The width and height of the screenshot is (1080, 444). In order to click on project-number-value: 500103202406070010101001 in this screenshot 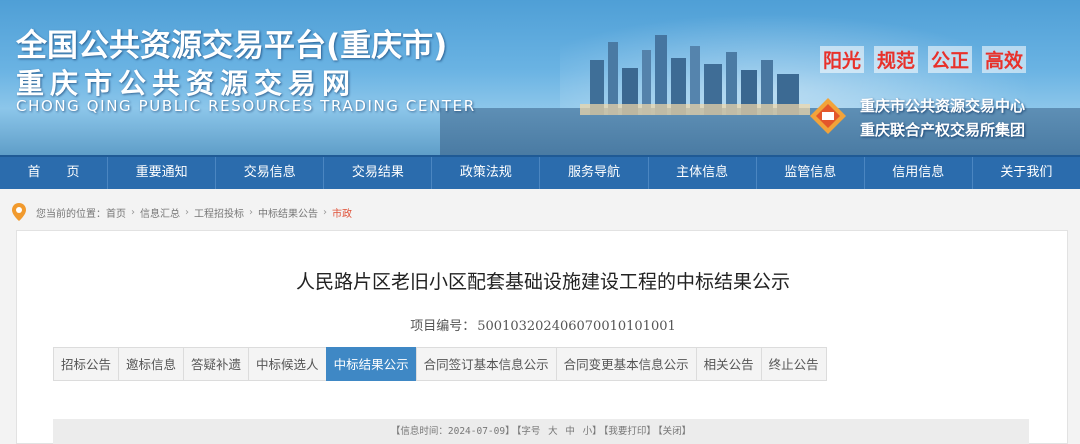, I will do `click(576, 326)`.